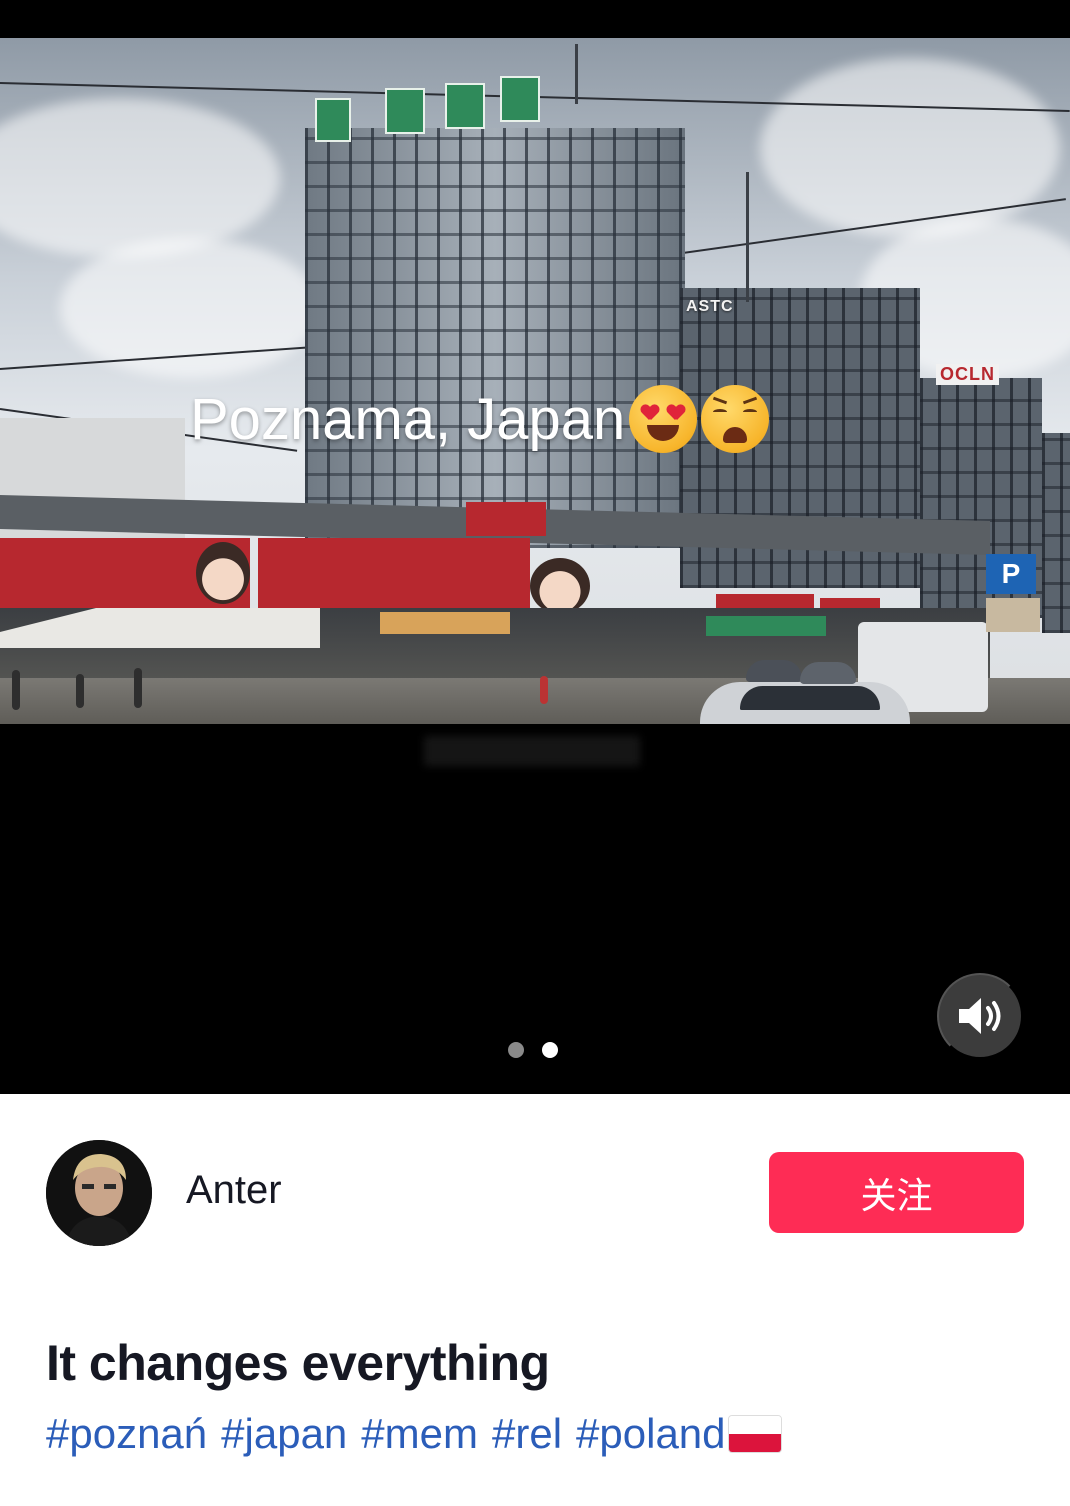 The height and width of the screenshot is (1506, 1070). I want to click on avatar-image, so click(99, 1193).